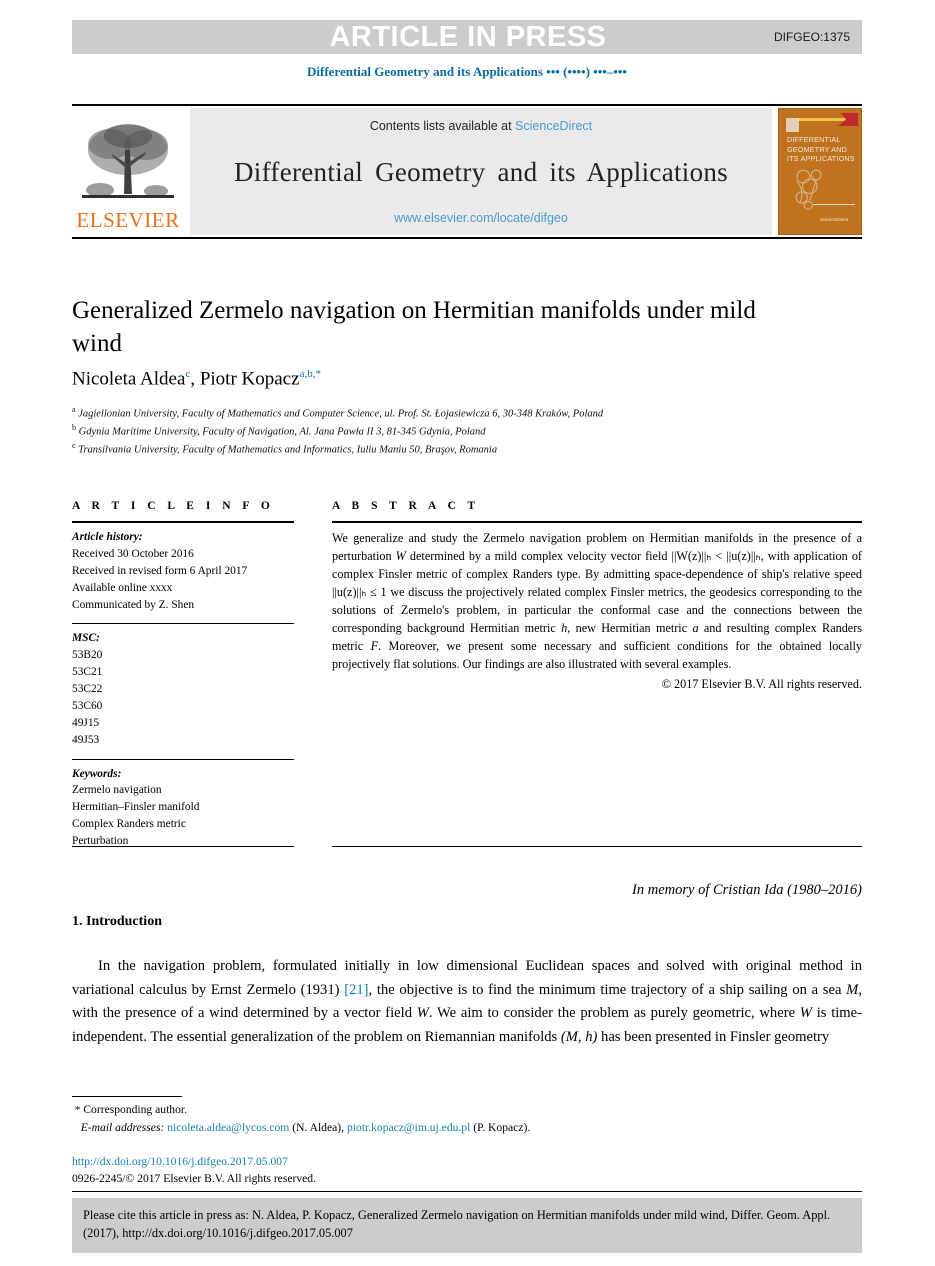 The height and width of the screenshot is (1266, 935). What do you see at coordinates (579, 1036) in the screenshot?
I see `intro-symbol-mh: (M, h)` at bounding box center [579, 1036].